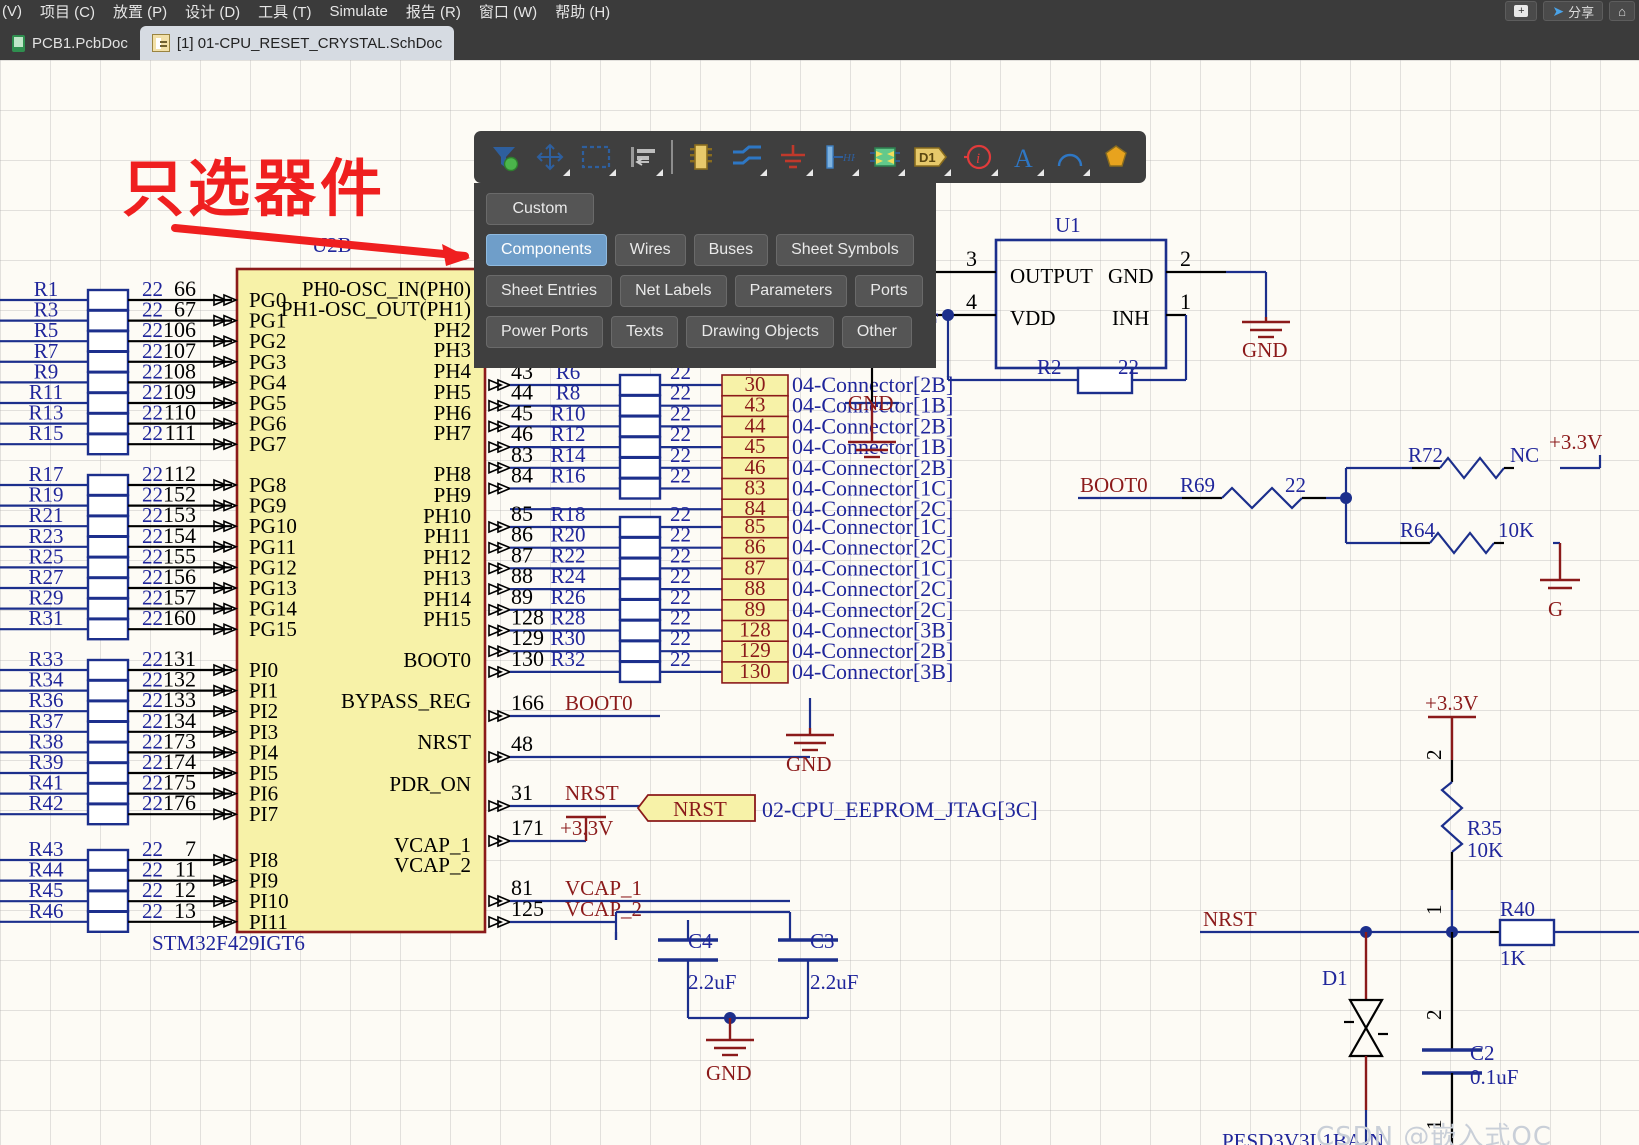  What do you see at coordinates (452, 433) in the screenshot?
I see `ic-pin-name-right: PH7` at bounding box center [452, 433].